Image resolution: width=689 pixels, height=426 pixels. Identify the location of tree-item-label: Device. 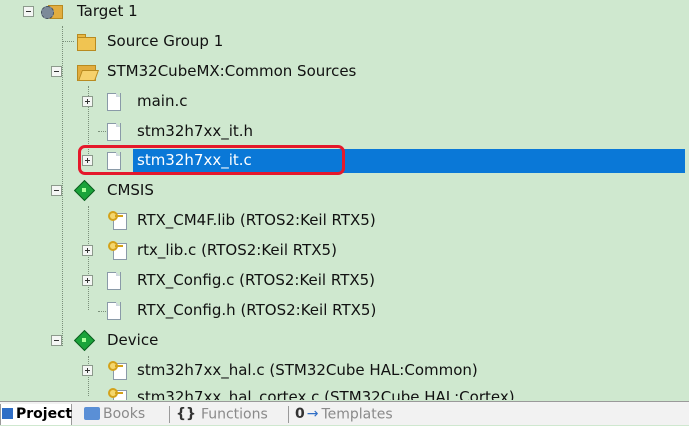
(133, 340).